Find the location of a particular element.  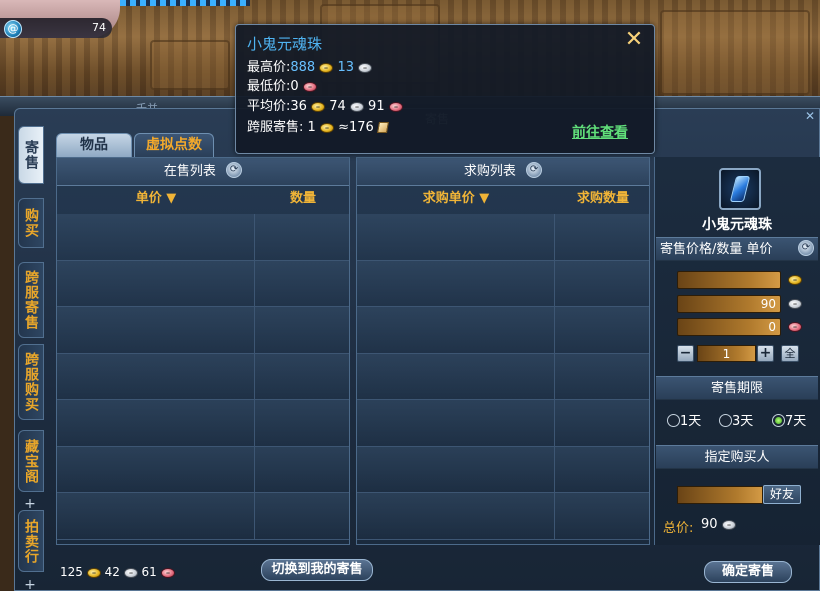

go-view-link: 前往查看 is located at coordinates (600, 132).